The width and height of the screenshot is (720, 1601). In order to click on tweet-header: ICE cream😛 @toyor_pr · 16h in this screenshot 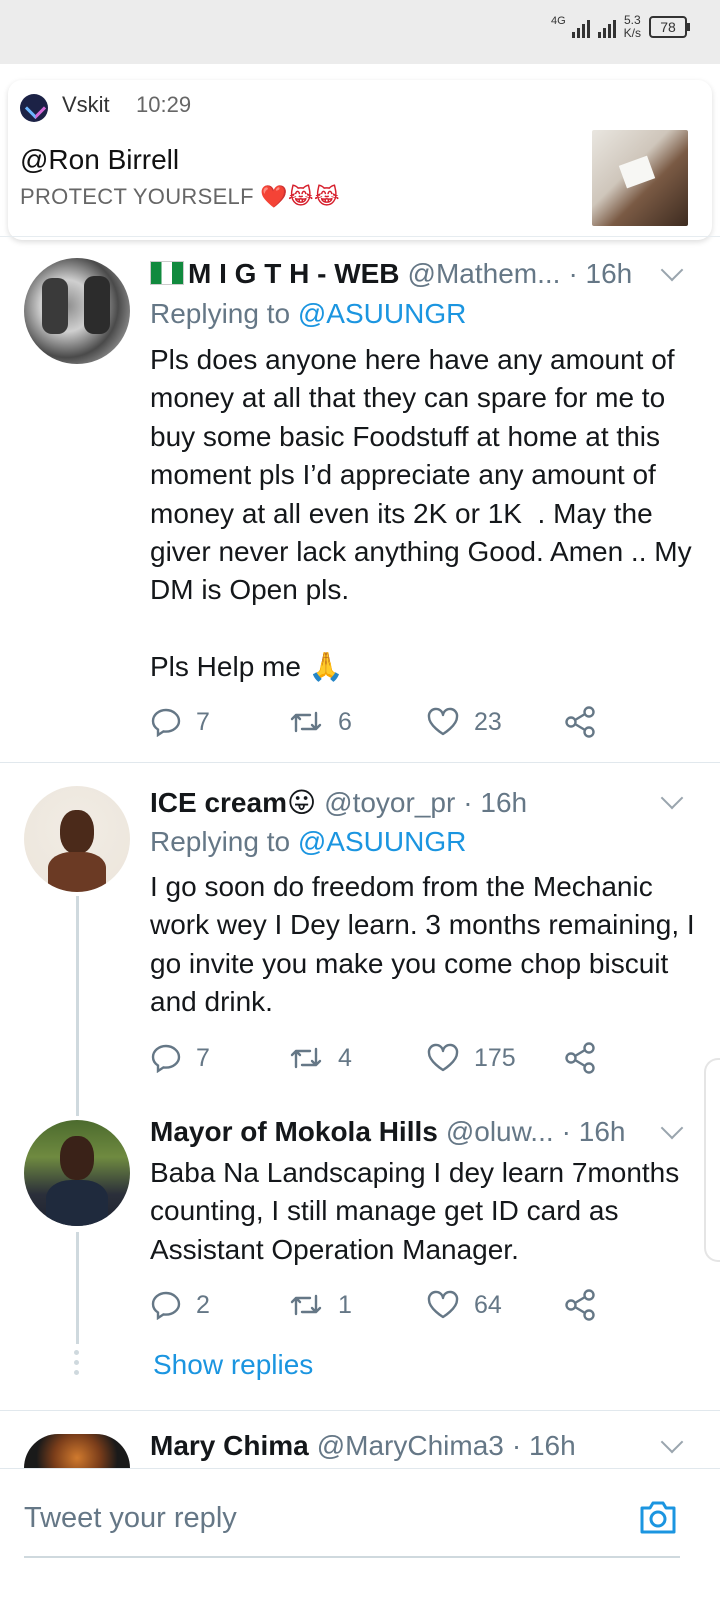, I will do `click(338, 802)`.